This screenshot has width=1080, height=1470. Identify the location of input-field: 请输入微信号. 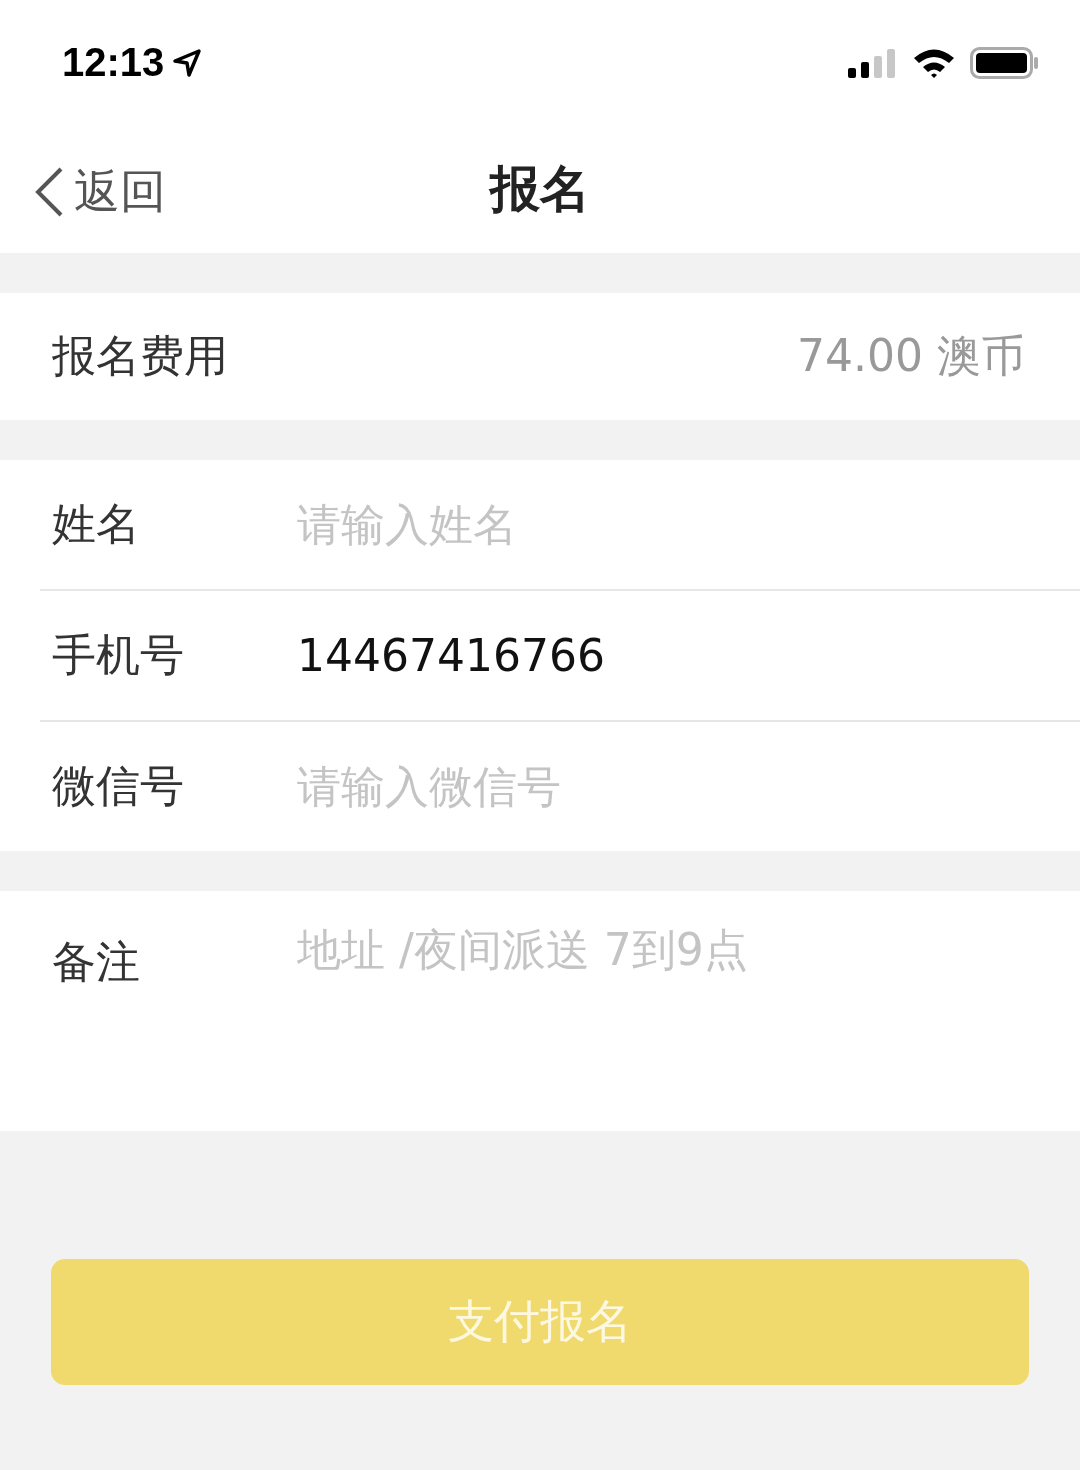
(688, 786).